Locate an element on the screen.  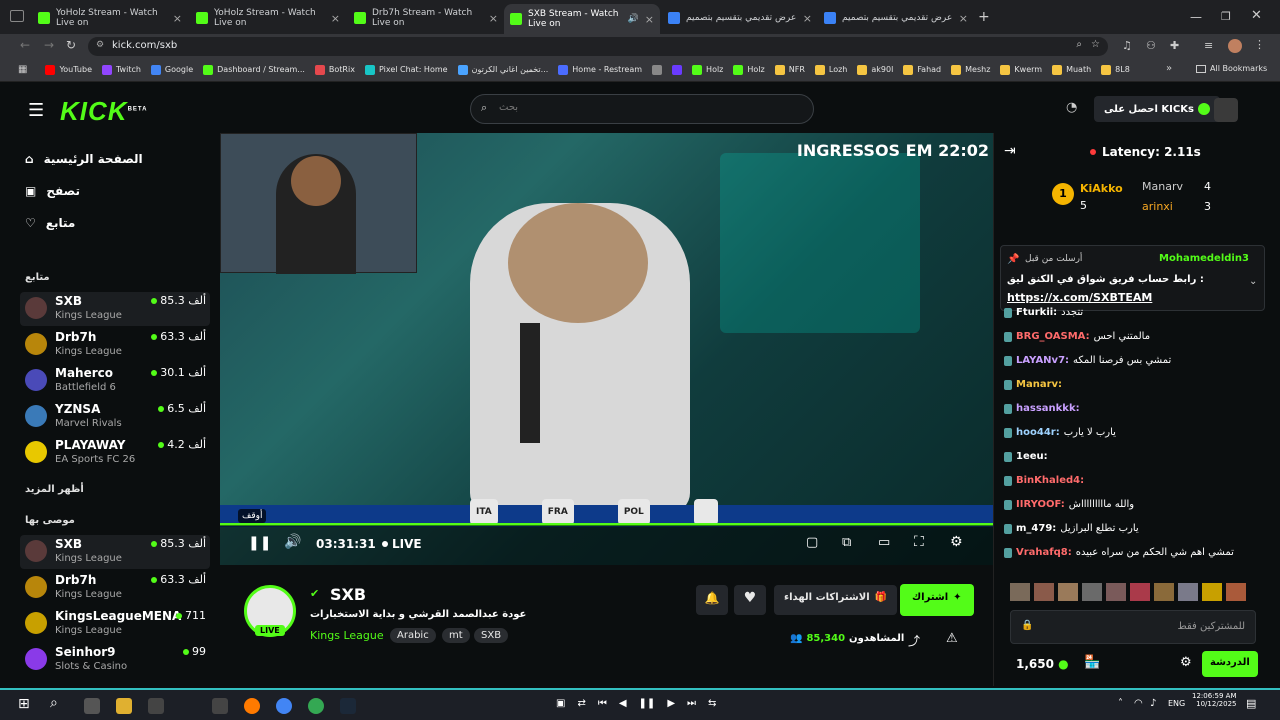
follow-heart-button: ♥ is located at coordinates (750, 600).